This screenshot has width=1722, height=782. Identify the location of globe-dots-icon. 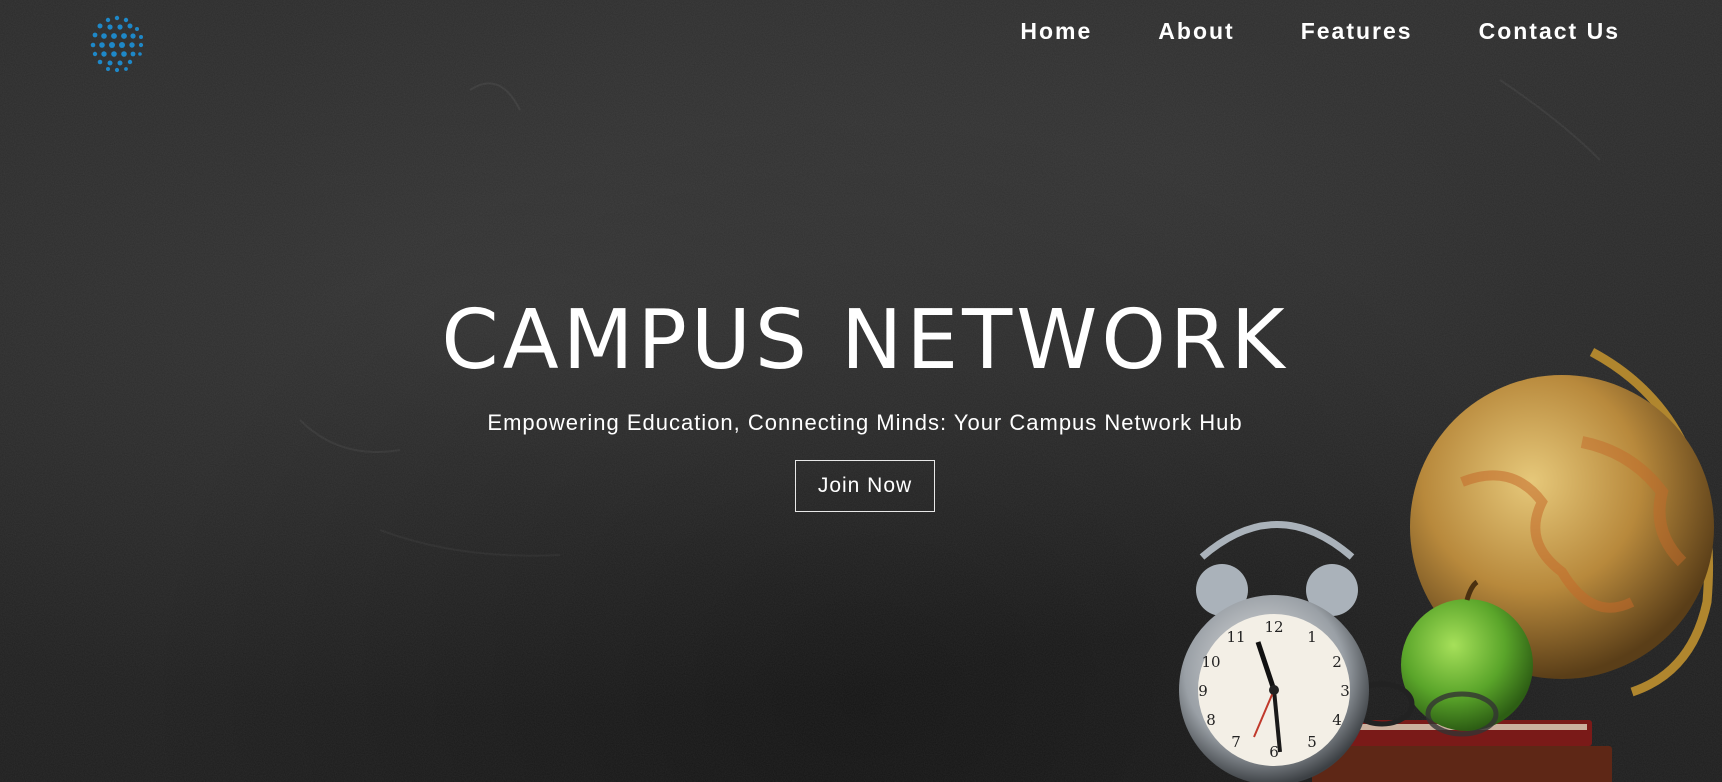
(117, 43).